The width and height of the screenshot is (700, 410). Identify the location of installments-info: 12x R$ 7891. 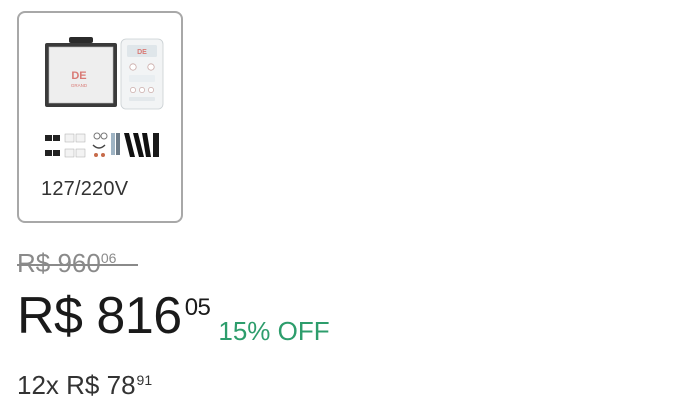
(84, 385).